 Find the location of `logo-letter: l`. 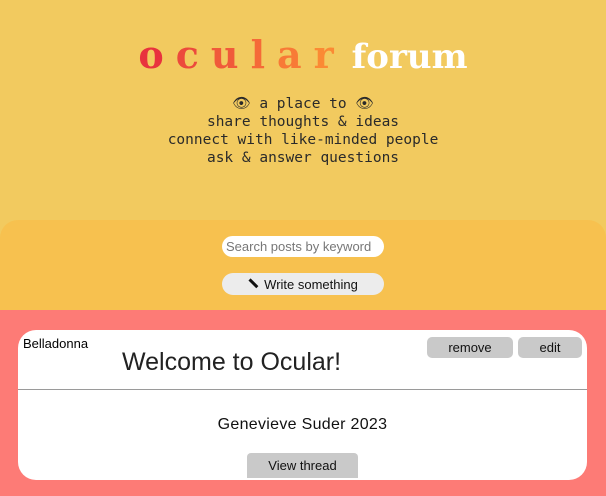

logo-letter: l is located at coordinates (263, 54).